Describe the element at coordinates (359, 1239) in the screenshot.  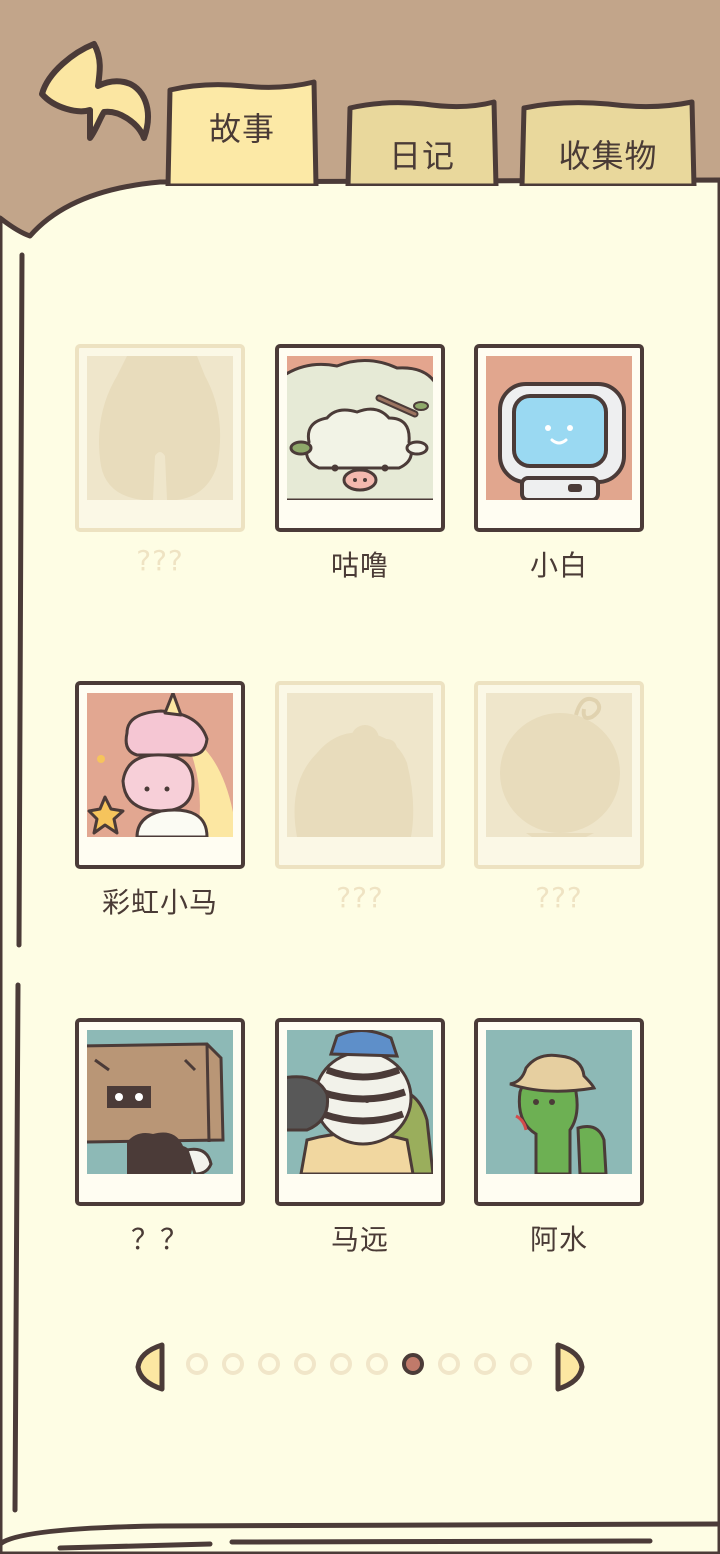
I see `character-name: 马远` at that location.